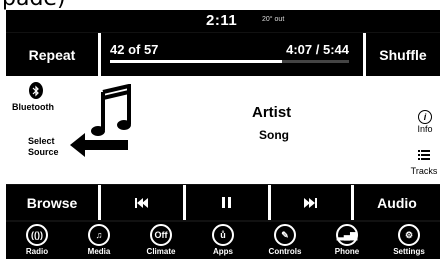 This screenshot has width=446, height=259. I want to click on track-progress-area: 42 of 57 4:07 / 5:44, so click(232, 54).